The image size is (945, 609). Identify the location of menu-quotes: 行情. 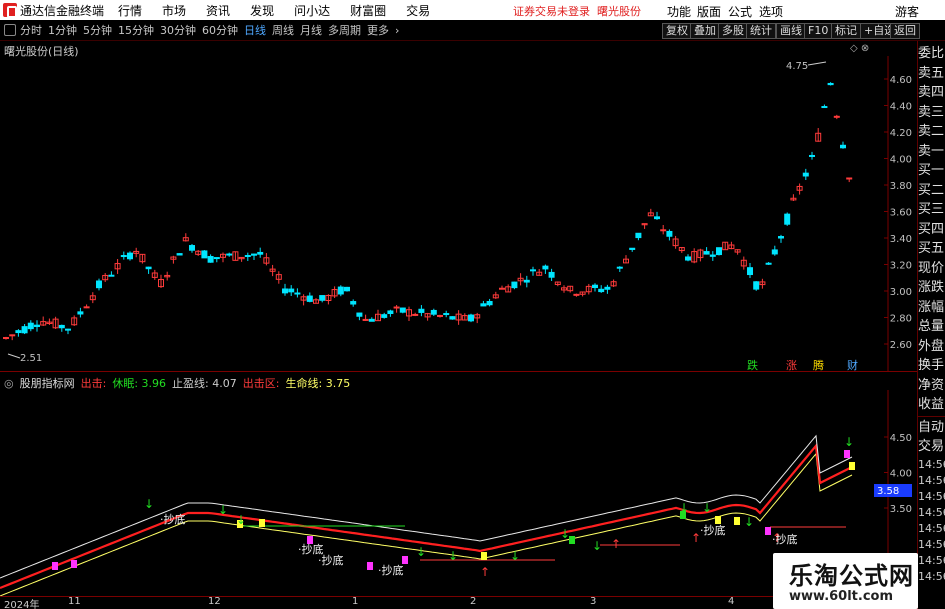
(130, 10).